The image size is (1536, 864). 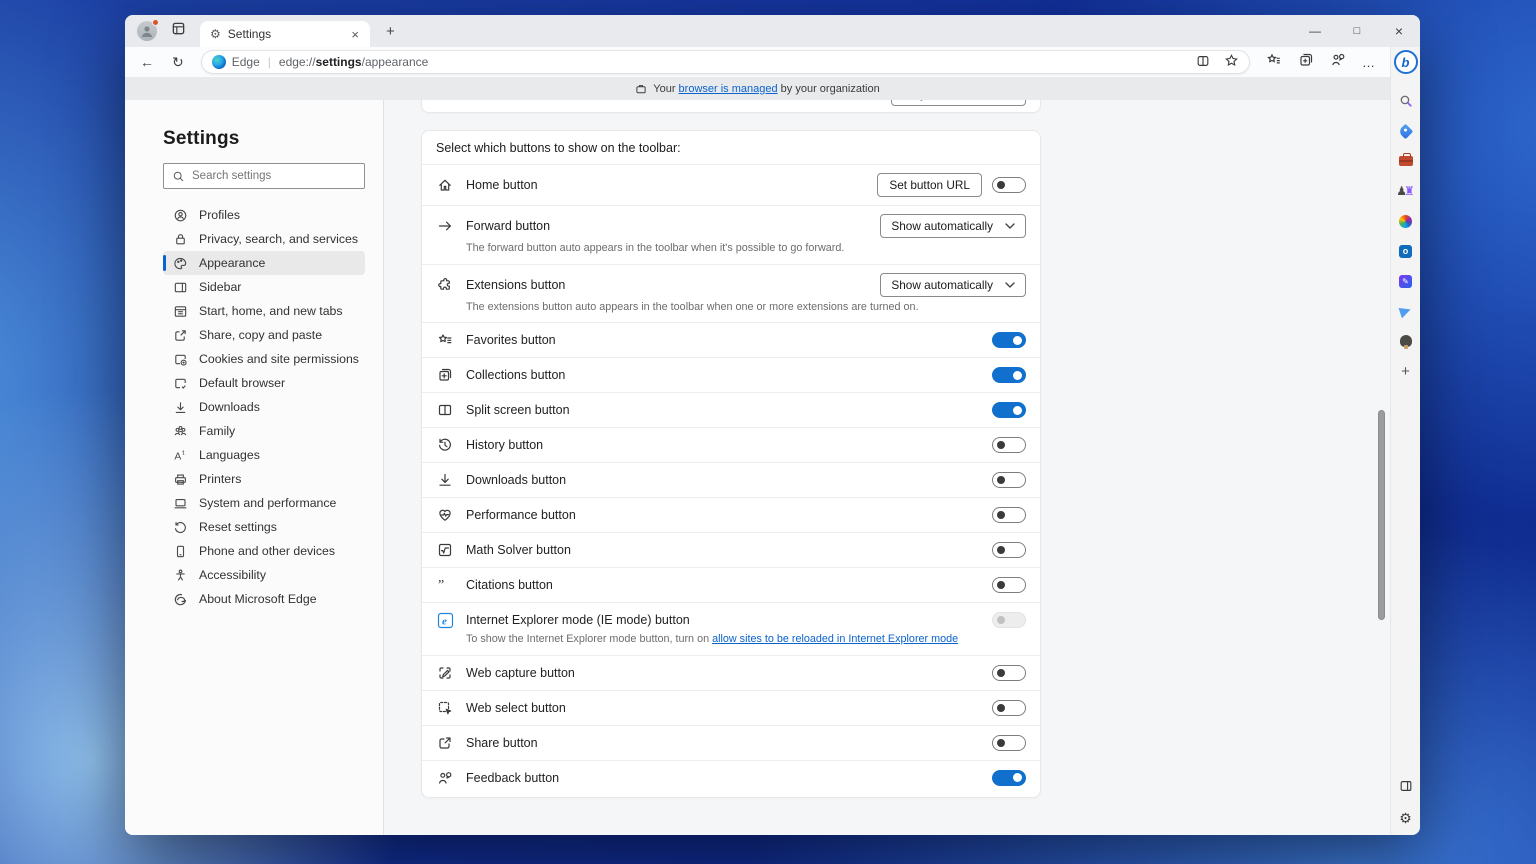 I want to click on printer-icon, so click(x=180, y=479).